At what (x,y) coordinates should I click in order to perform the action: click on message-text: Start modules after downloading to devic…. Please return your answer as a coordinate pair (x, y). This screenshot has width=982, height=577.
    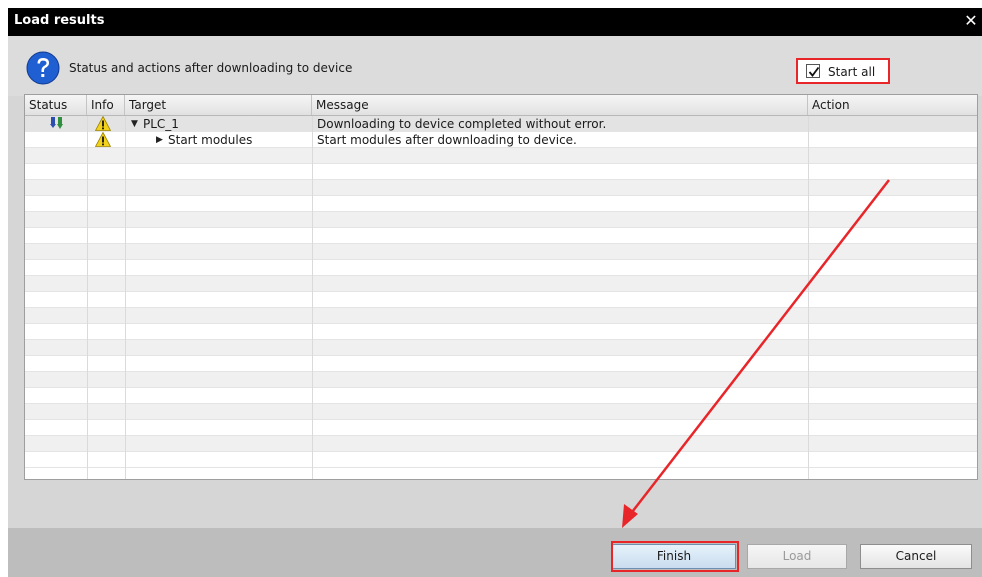
    Looking at the image, I should click on (447, 140).